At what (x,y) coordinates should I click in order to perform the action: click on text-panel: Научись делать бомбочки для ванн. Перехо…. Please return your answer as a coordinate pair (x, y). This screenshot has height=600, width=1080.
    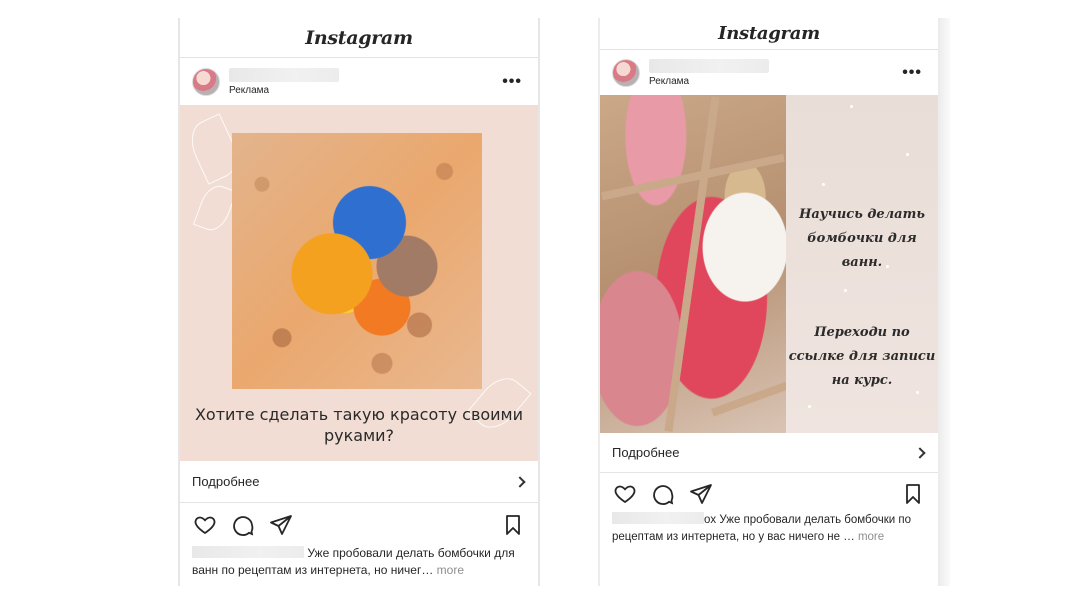
    Looking at the image, I should click on (862, 264).